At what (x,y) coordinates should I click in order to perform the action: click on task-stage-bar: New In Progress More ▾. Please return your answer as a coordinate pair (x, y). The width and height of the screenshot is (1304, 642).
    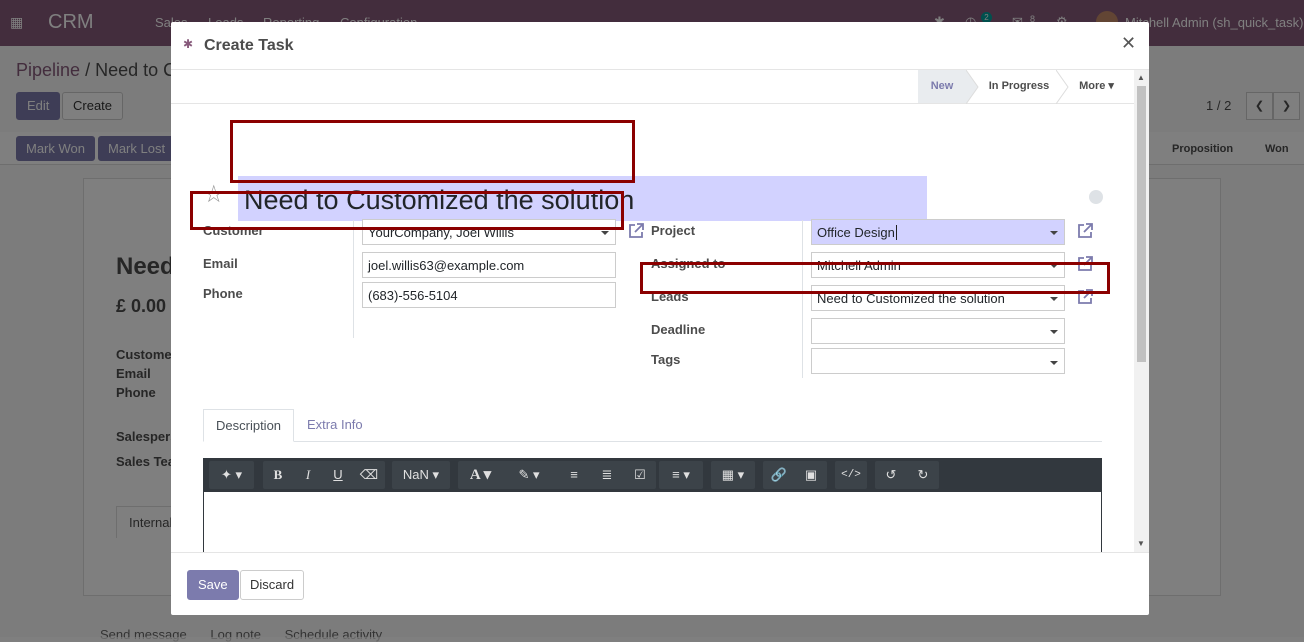
    Looking at the image, I should click on (652, 87).